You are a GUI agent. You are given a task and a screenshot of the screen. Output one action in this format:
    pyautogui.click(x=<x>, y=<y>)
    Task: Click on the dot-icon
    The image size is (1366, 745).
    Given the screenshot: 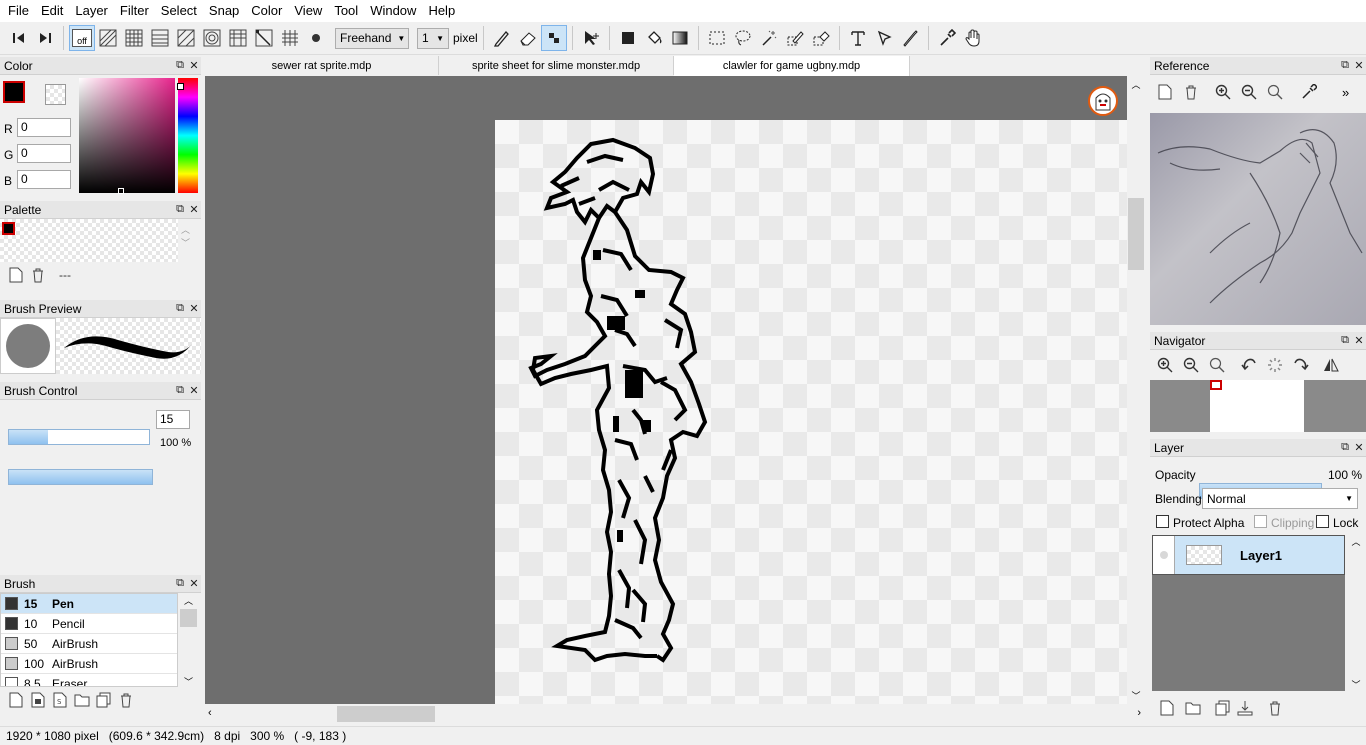 What is the action you would take?
    pyautogui.click(x=316, y=38)
    